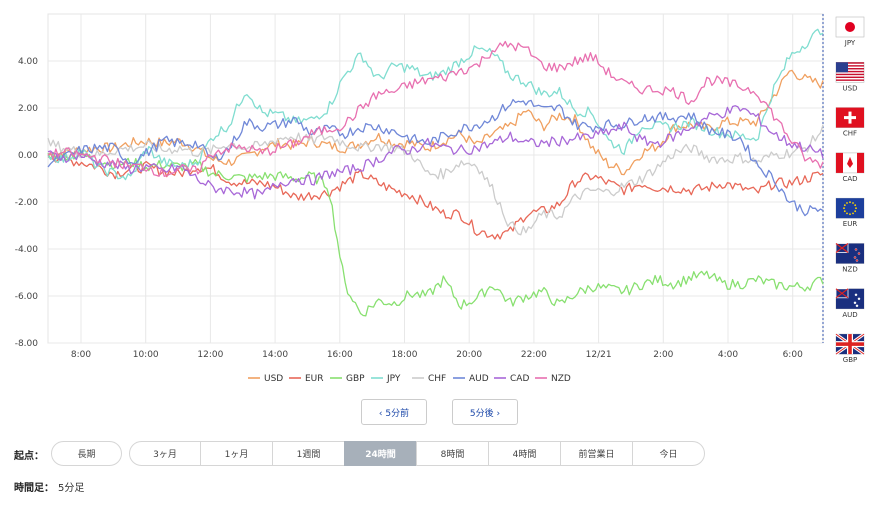 This screenshot has width=878, height=506. I want to click on period-button-prev-business-day: 前営業日, so click(596, 453).